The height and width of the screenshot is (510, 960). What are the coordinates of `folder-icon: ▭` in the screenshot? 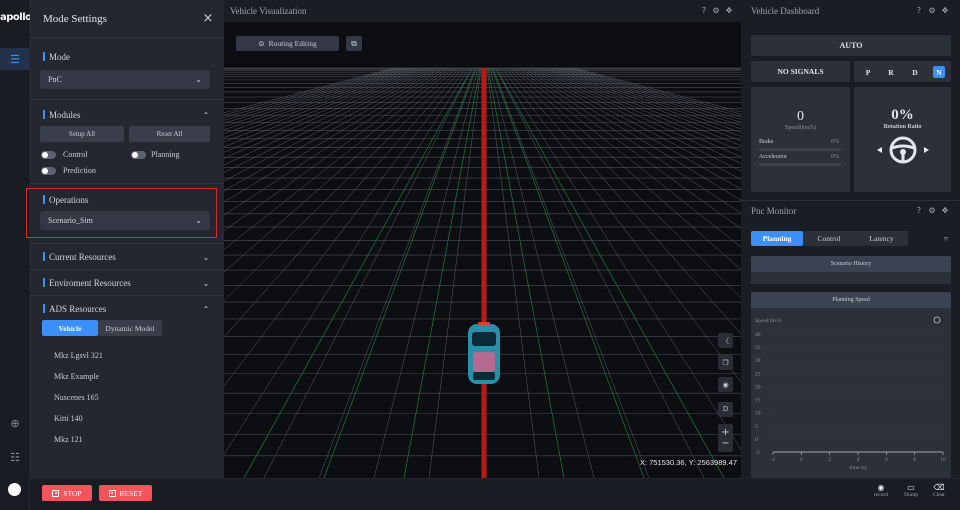 It's located at (911, 487).